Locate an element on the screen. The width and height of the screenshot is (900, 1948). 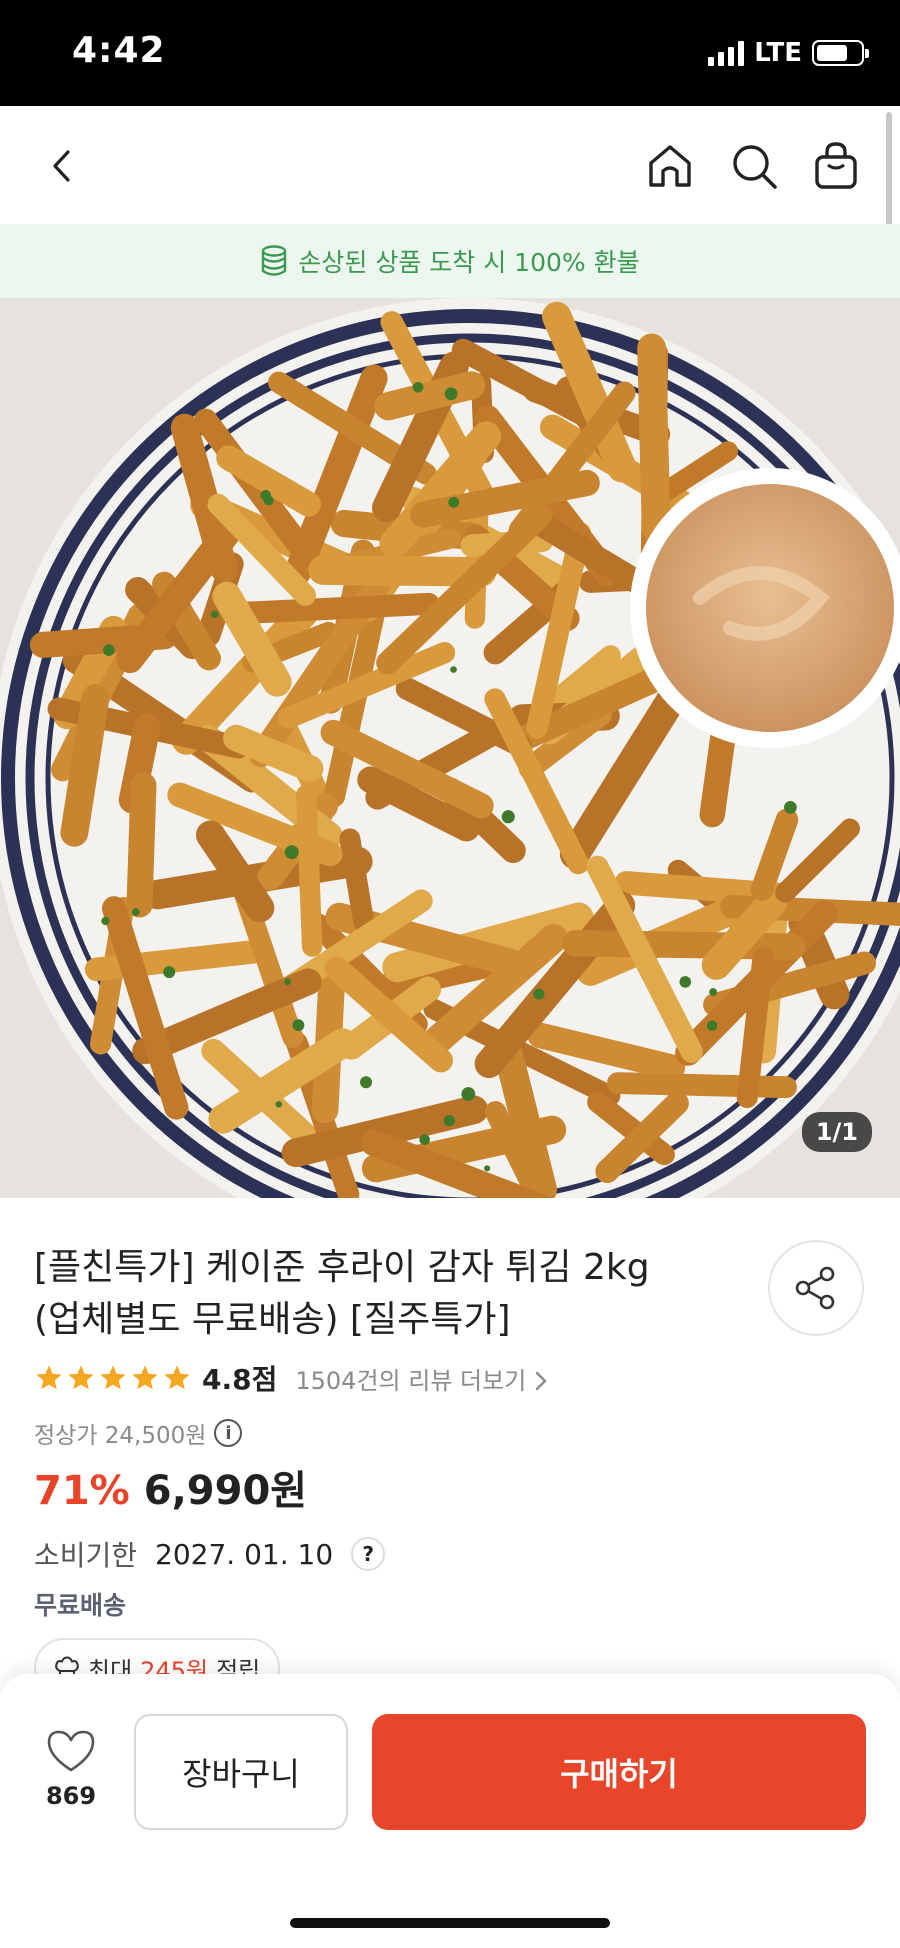
original-price: 정상가 24,500원 is located at coordinates (120, 1436).